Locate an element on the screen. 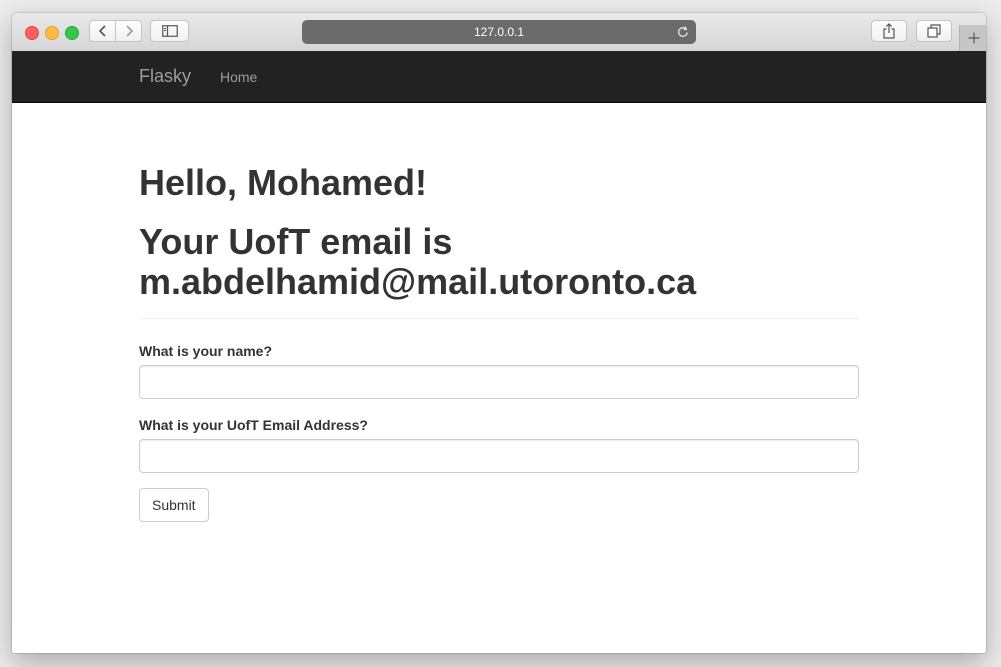 This screenshot has height=667, width=1001. submit-button: Submit is located at coordinates (174, 505).